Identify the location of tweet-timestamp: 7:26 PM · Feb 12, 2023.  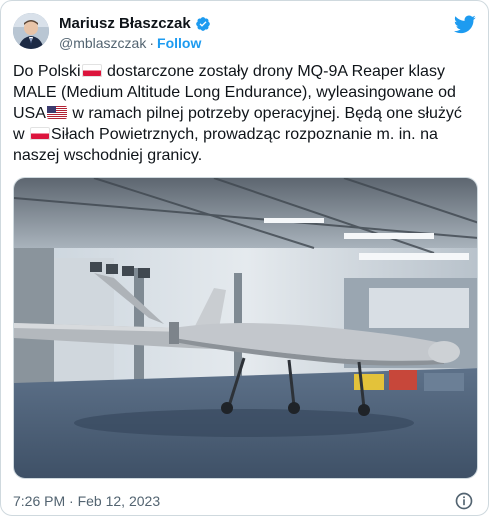
(86, 501).